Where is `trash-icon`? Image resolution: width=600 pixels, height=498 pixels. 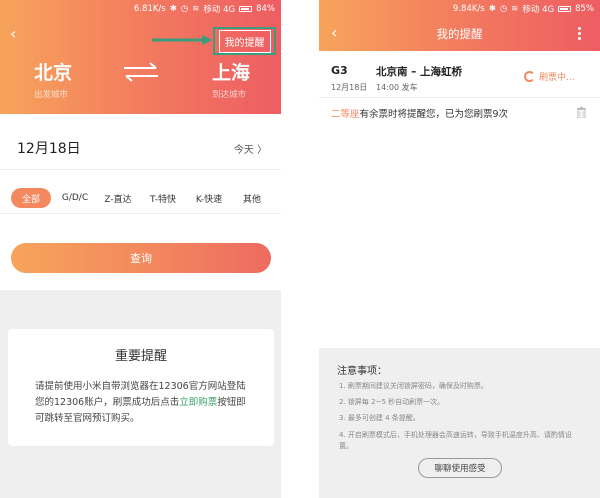
trash-icon is located at coordinates (581, 112).